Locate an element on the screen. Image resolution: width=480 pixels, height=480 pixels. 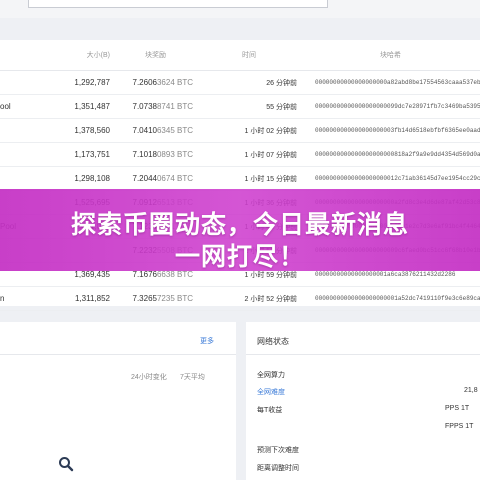
block-time: 1 小时 15 分钟前 is located at coordinates (249, 178).